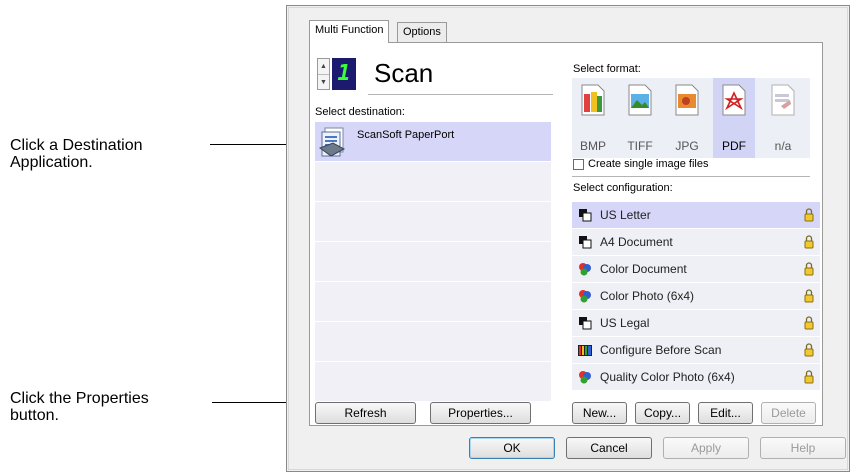 The height and width of the screenshot is (476, 852). I want to click on configuration-item: Color Document, so click(696, 269).